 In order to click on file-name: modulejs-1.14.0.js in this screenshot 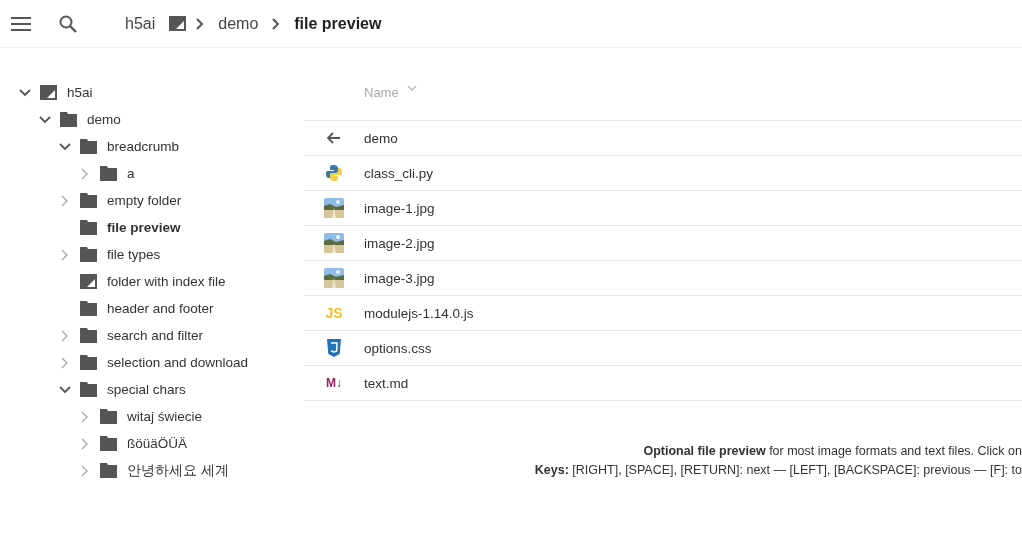, I will do `click(419, 313)`.